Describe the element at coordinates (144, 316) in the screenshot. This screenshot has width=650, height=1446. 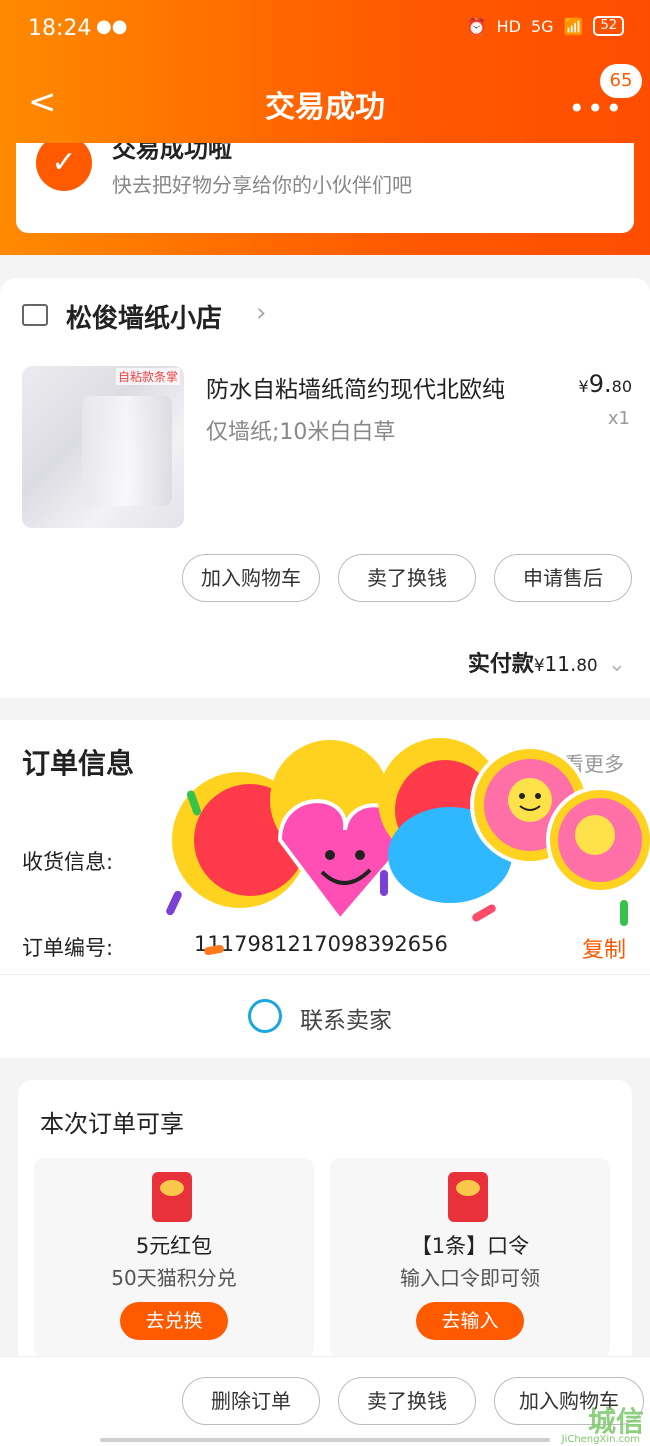
I see `shop-name: 松俊墙纸小店` at that location.